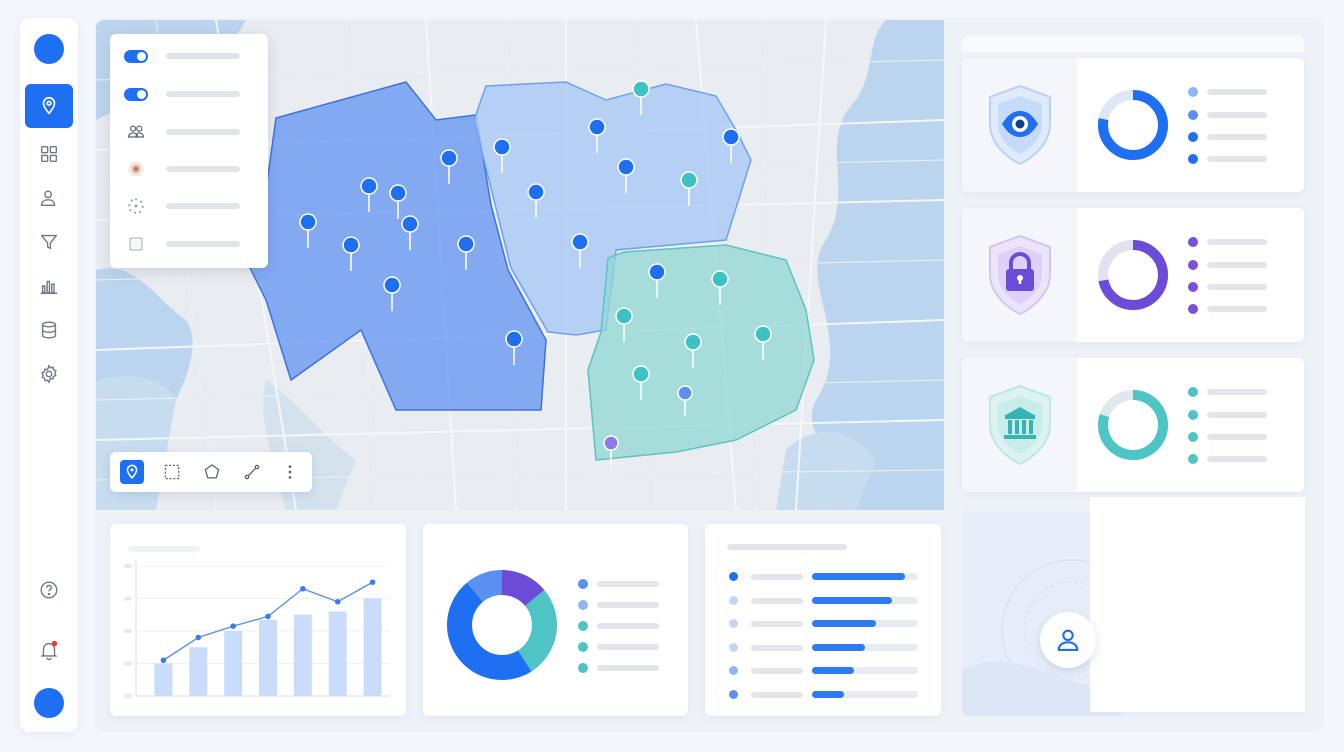 The width and height of the screenshot is (1344, 752). I want to click on distribution-card, so click(555, 620).